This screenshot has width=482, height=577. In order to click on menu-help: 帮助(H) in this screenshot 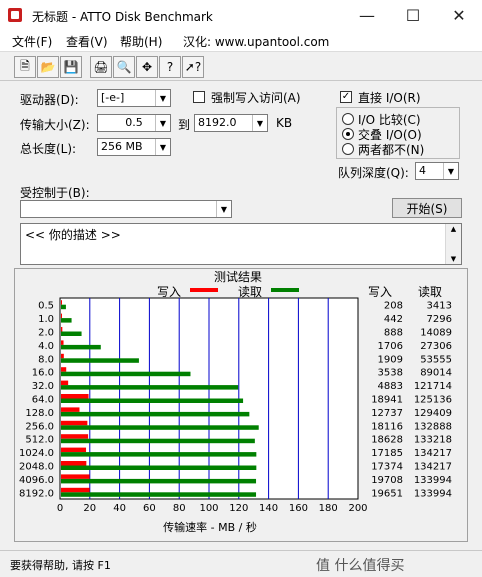, I will do `click(141, 41)`.